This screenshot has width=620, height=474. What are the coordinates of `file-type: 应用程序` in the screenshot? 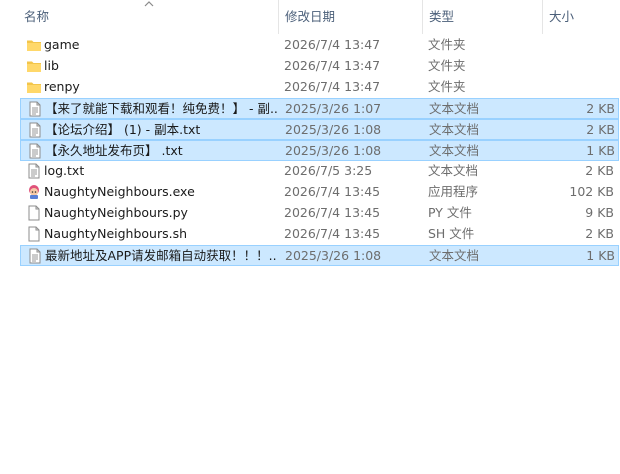 It's located at (453, 191).